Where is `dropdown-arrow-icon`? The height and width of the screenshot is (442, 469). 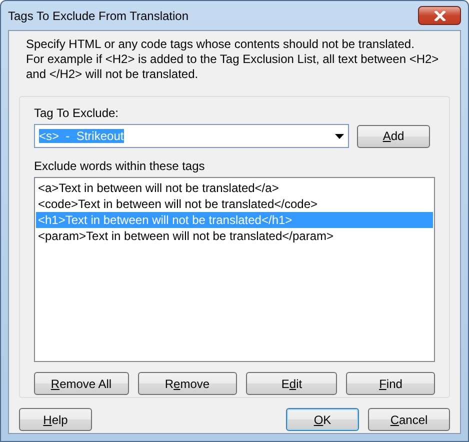
dropdown-arrow-icon is located at coordinates (339, 136).